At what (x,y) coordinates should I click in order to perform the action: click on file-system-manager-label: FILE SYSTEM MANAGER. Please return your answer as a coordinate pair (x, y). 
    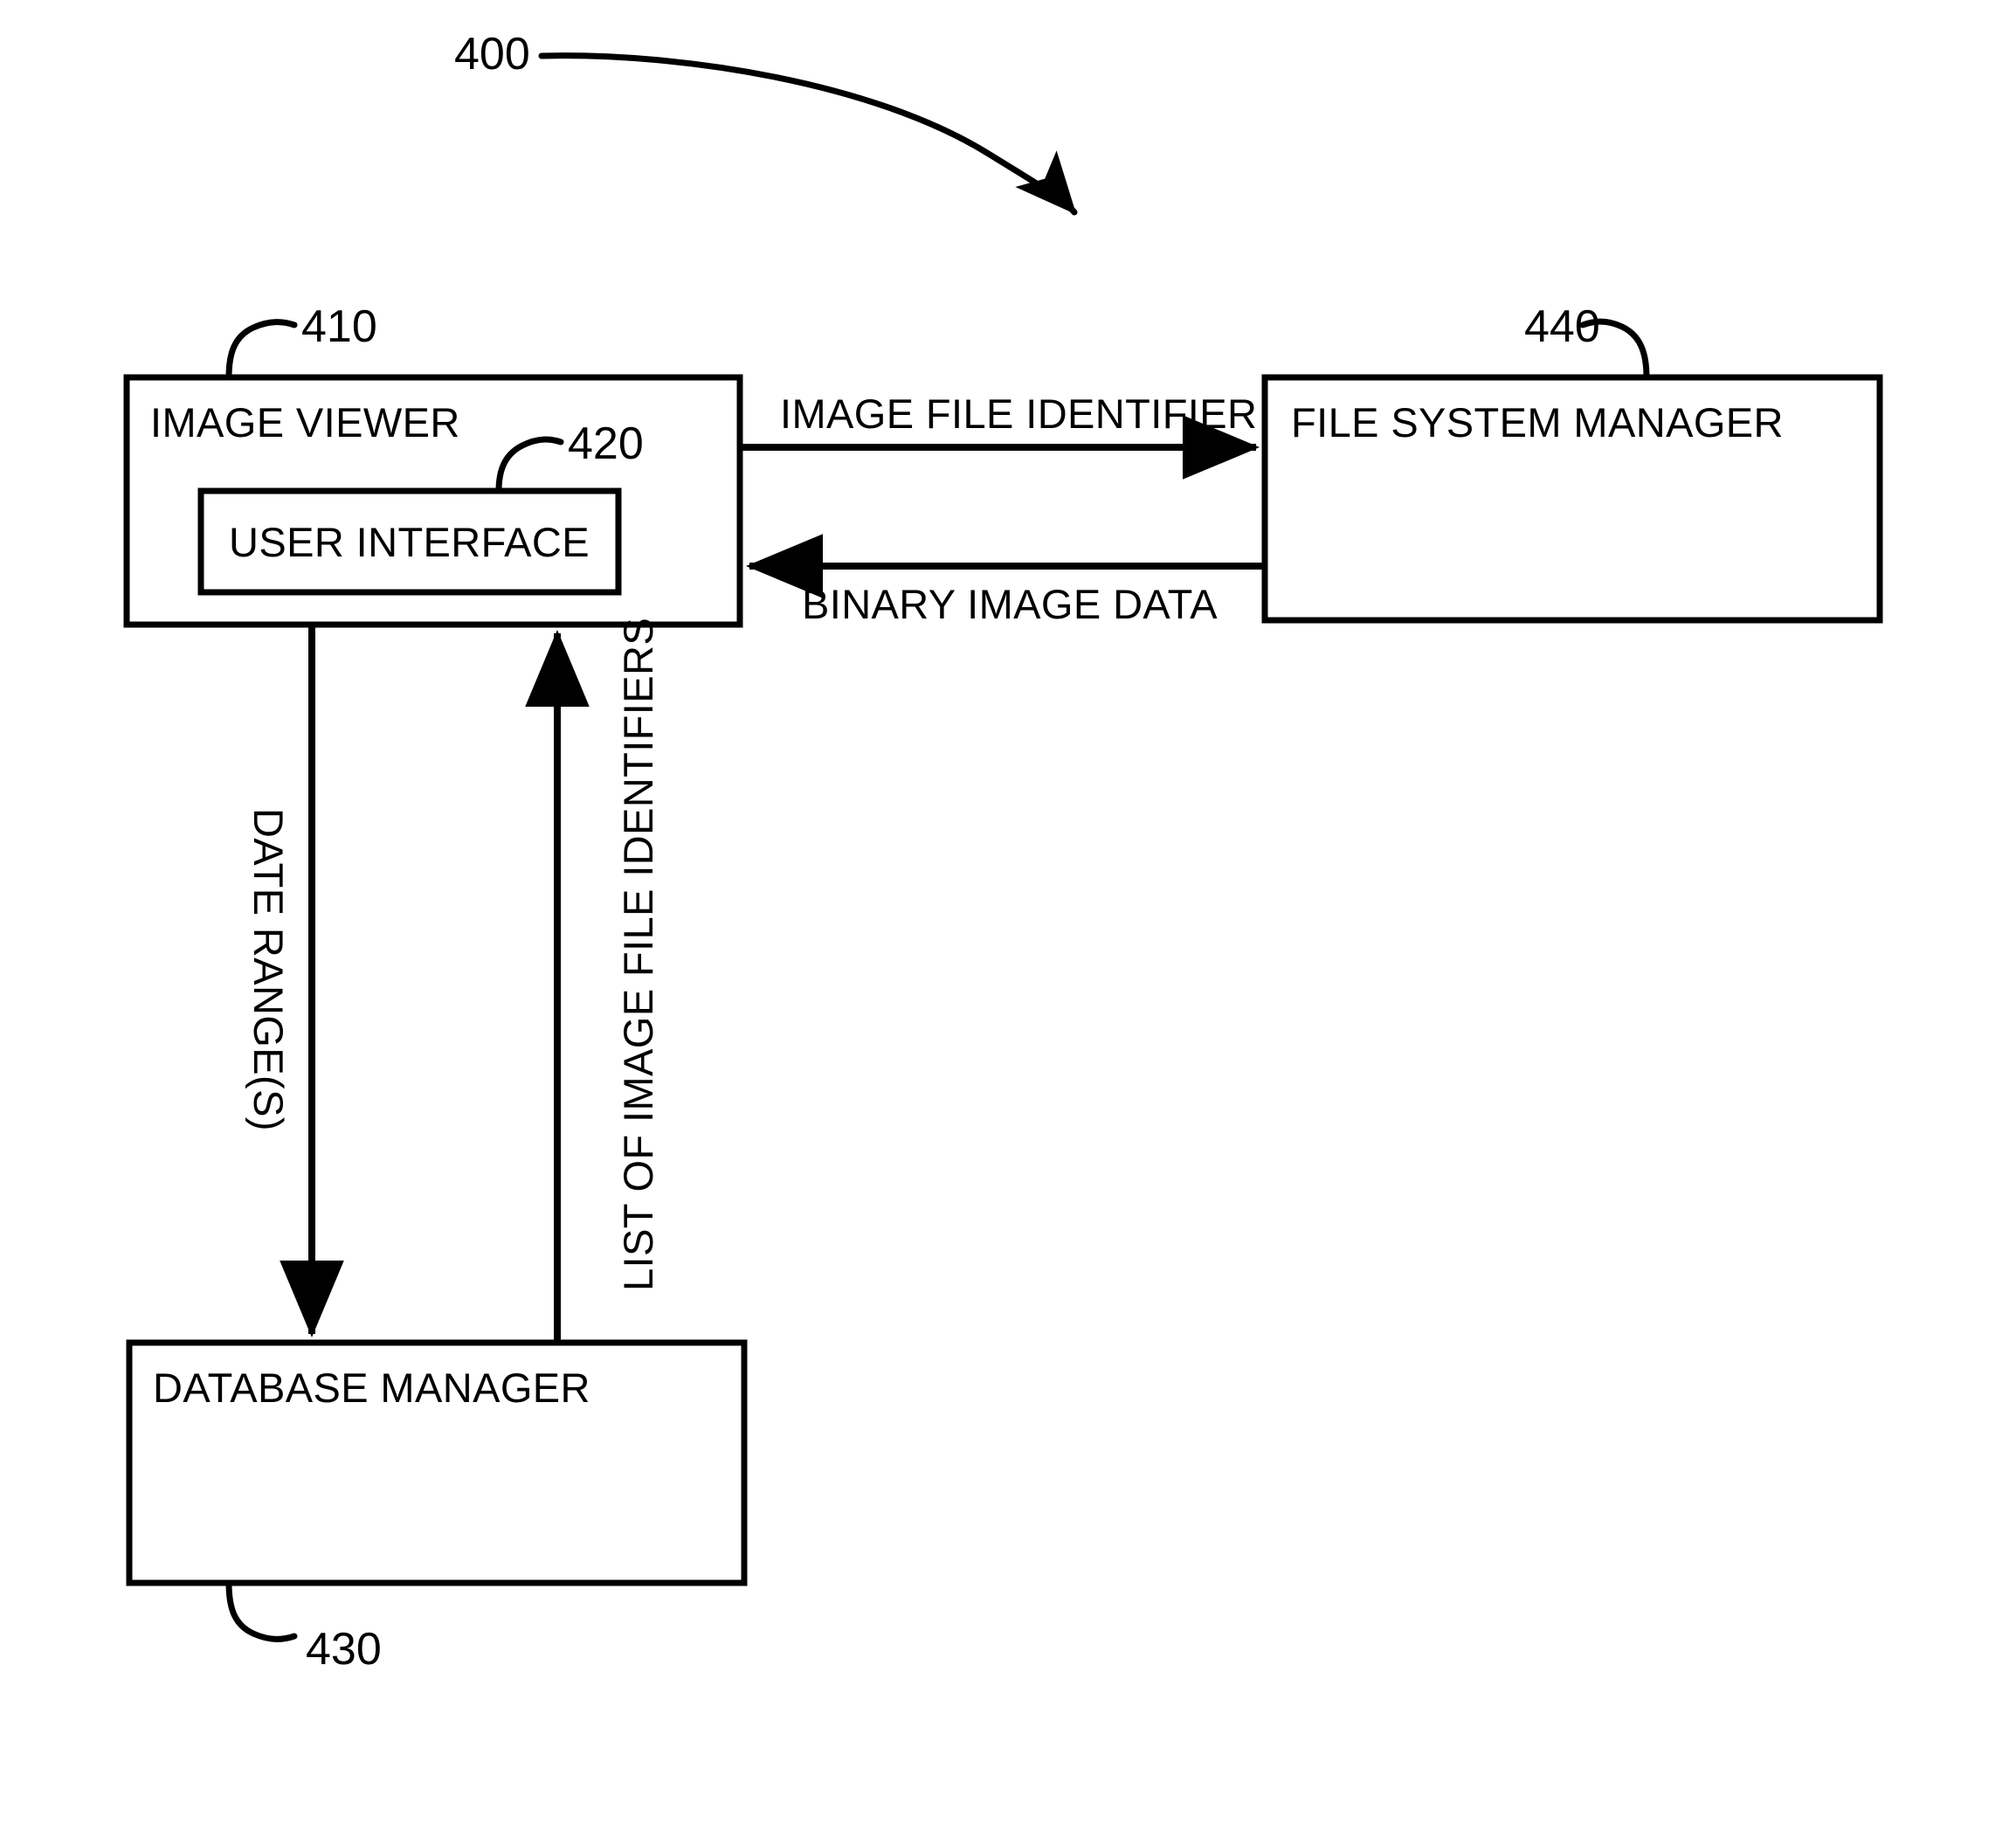
    Looking at the image, I should click on (1537, 422).